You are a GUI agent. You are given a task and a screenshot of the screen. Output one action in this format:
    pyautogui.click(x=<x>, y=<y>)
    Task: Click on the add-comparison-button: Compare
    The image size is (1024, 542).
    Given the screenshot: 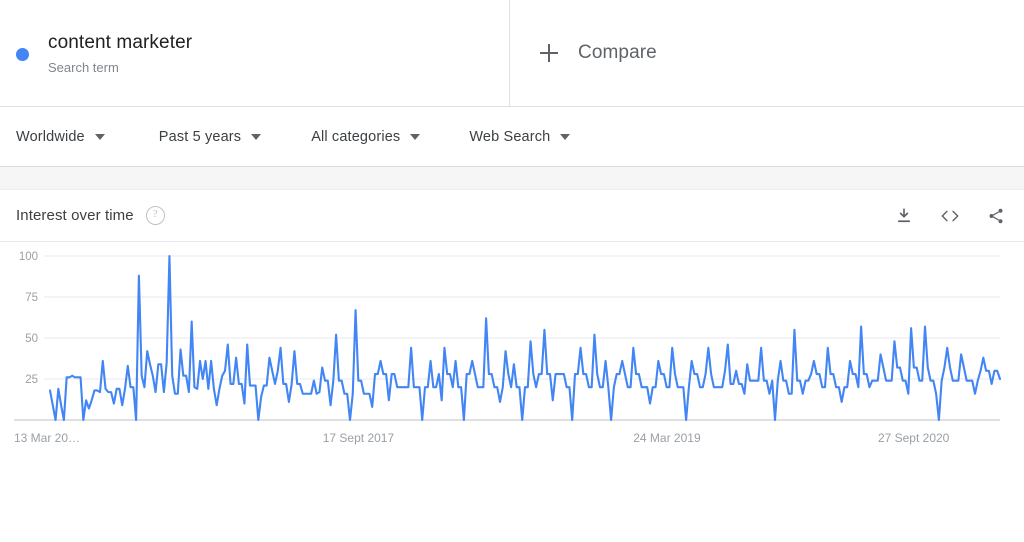 What is the action you would take?
    pyautogui.click(x=767, y=53)
    